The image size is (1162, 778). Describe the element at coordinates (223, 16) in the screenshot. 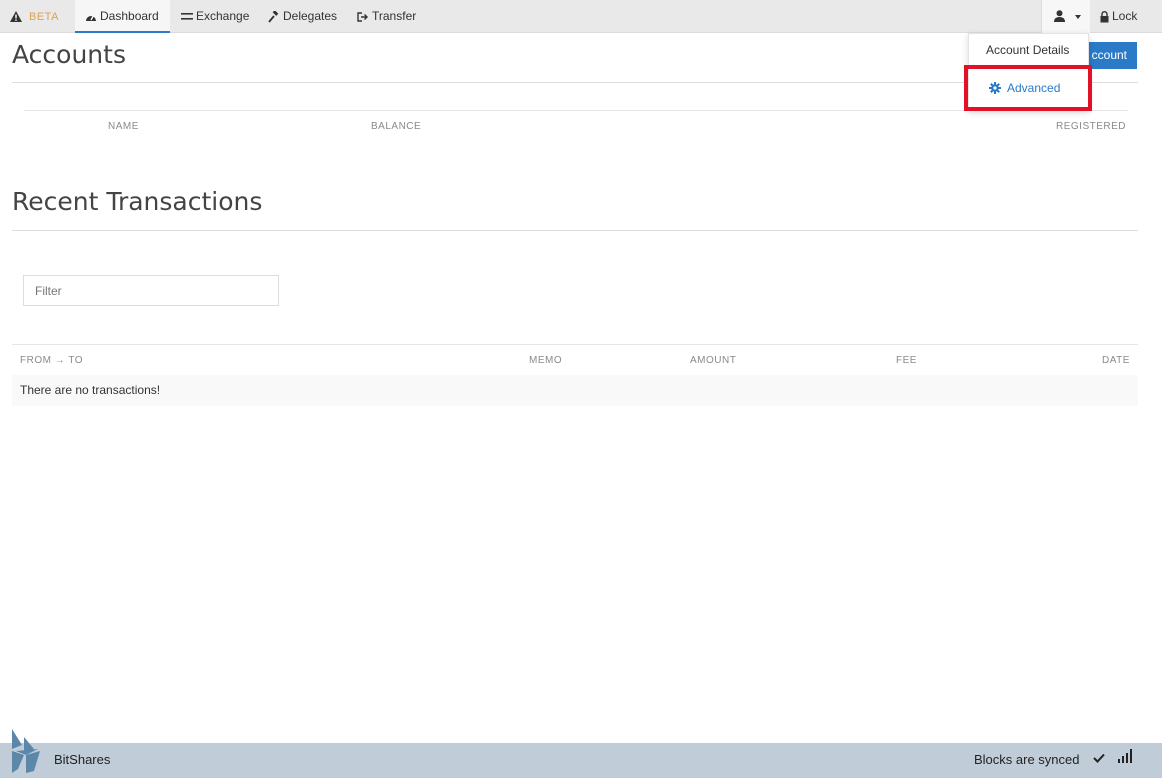

I see `nav-exchange-label: Exchange` at that location.